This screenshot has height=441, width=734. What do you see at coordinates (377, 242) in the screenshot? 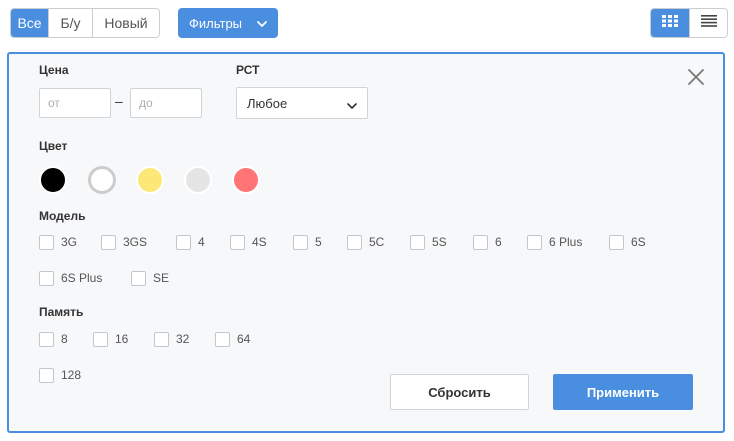
I see `model-option-label: 5C` at bounding box center [377, 242].